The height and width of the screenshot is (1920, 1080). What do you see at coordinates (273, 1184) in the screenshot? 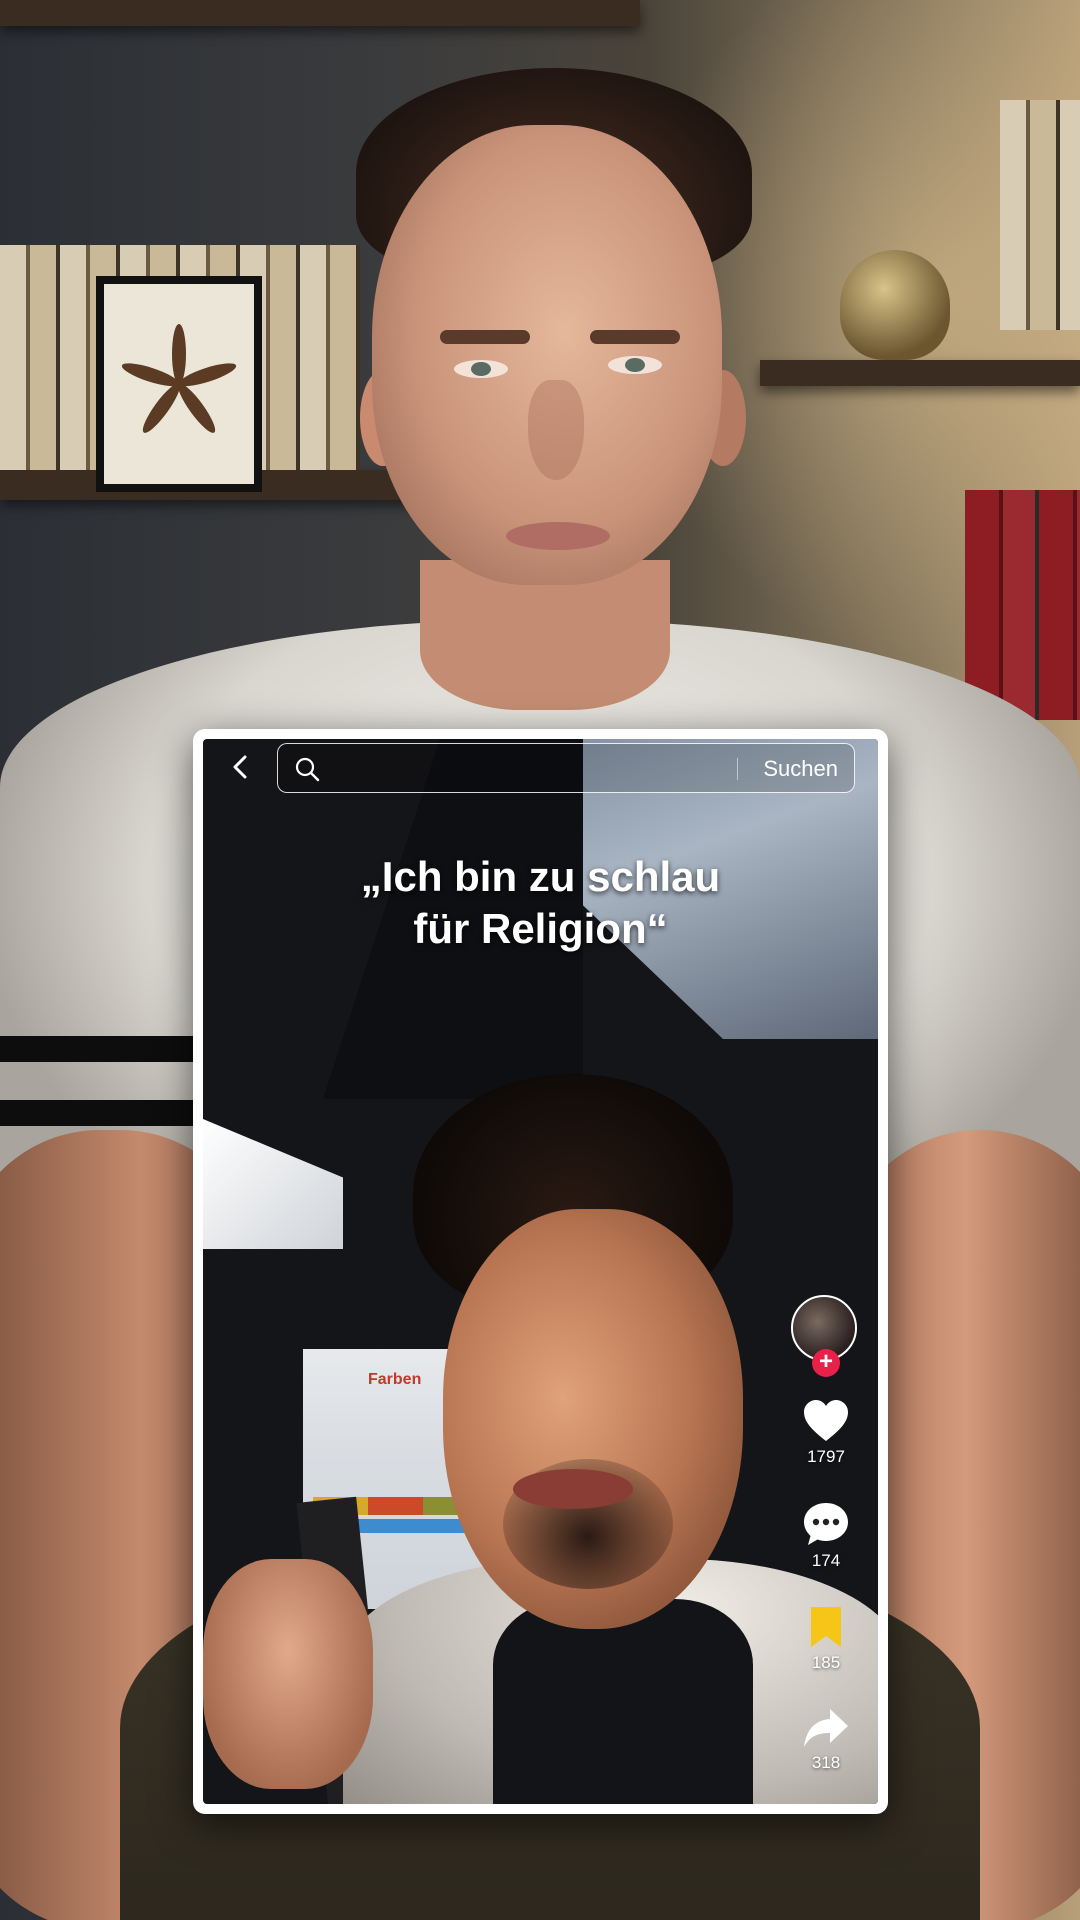
I see `car-window` at bounding box center [273, 1184].